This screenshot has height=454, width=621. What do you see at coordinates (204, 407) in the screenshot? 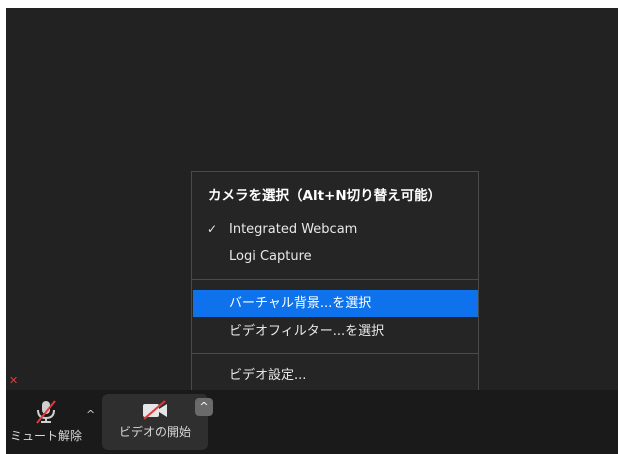
I see `video-options-caret: ^` at bounding box center [204, 407].